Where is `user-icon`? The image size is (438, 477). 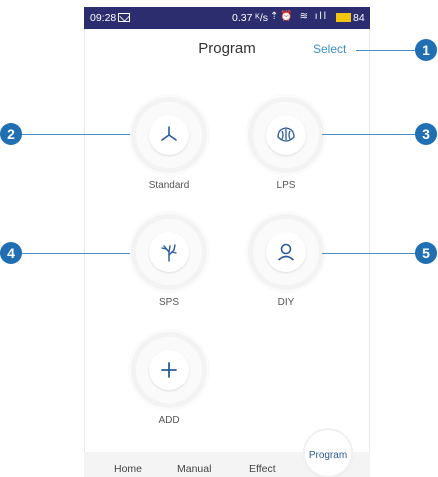
user-icon is located at coordinates (286, 252).